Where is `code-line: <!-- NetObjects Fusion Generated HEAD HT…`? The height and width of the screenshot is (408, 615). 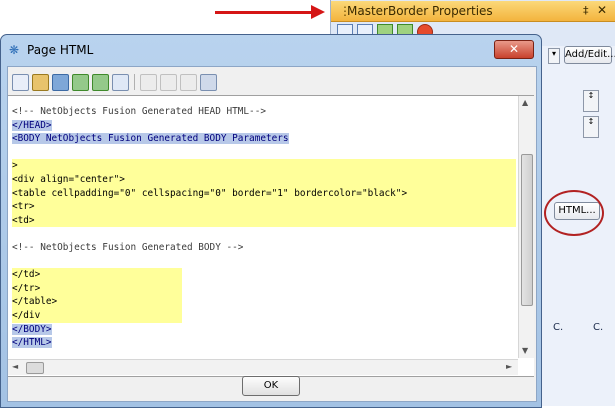
code-line: <!-- NetObjects Fusion Generated HEAD HT… is located at coordinates (264, 112).